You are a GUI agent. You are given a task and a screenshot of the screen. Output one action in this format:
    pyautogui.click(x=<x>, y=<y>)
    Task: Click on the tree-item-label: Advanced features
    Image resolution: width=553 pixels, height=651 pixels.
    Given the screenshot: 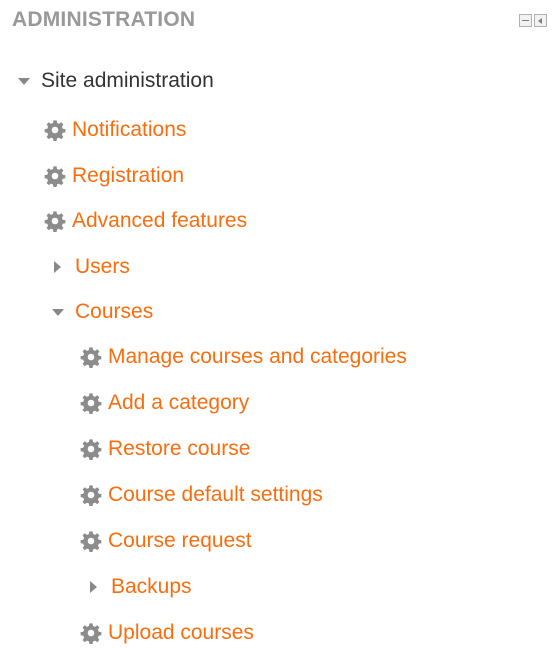 What is the action you would take?
    pyautogui.click(x=159, y=221)
    